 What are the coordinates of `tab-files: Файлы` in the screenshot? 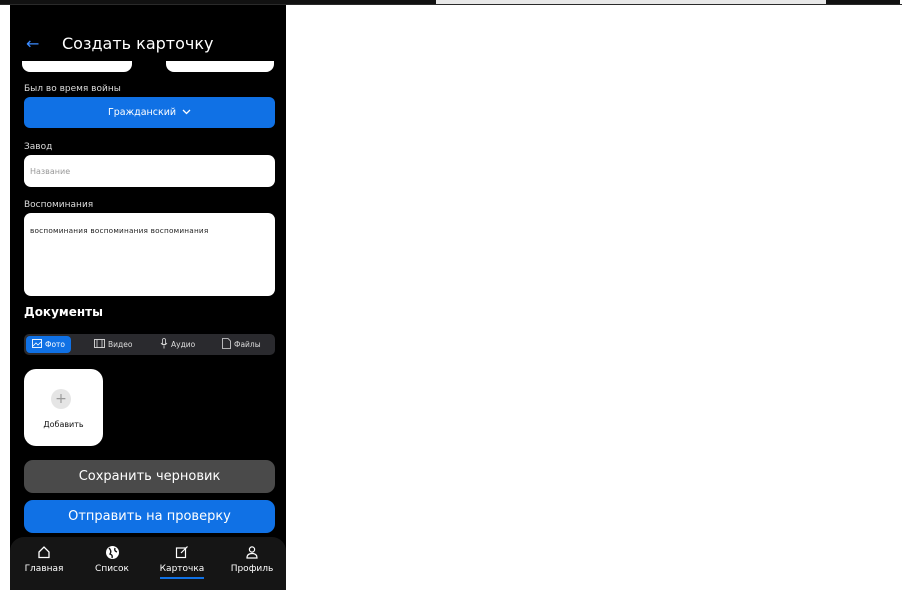 It's located at (241, 344).